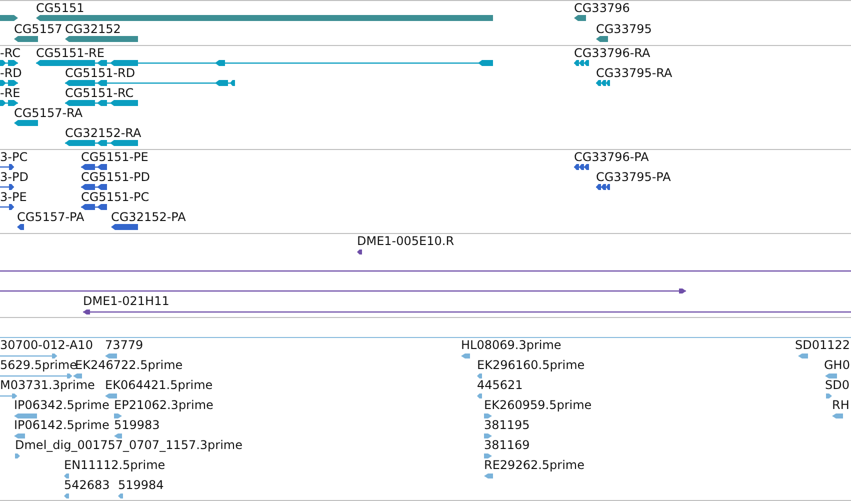 This screenshot has width=851, height=501. I want to click on feature-label: 3-PC, so click(14, 157).